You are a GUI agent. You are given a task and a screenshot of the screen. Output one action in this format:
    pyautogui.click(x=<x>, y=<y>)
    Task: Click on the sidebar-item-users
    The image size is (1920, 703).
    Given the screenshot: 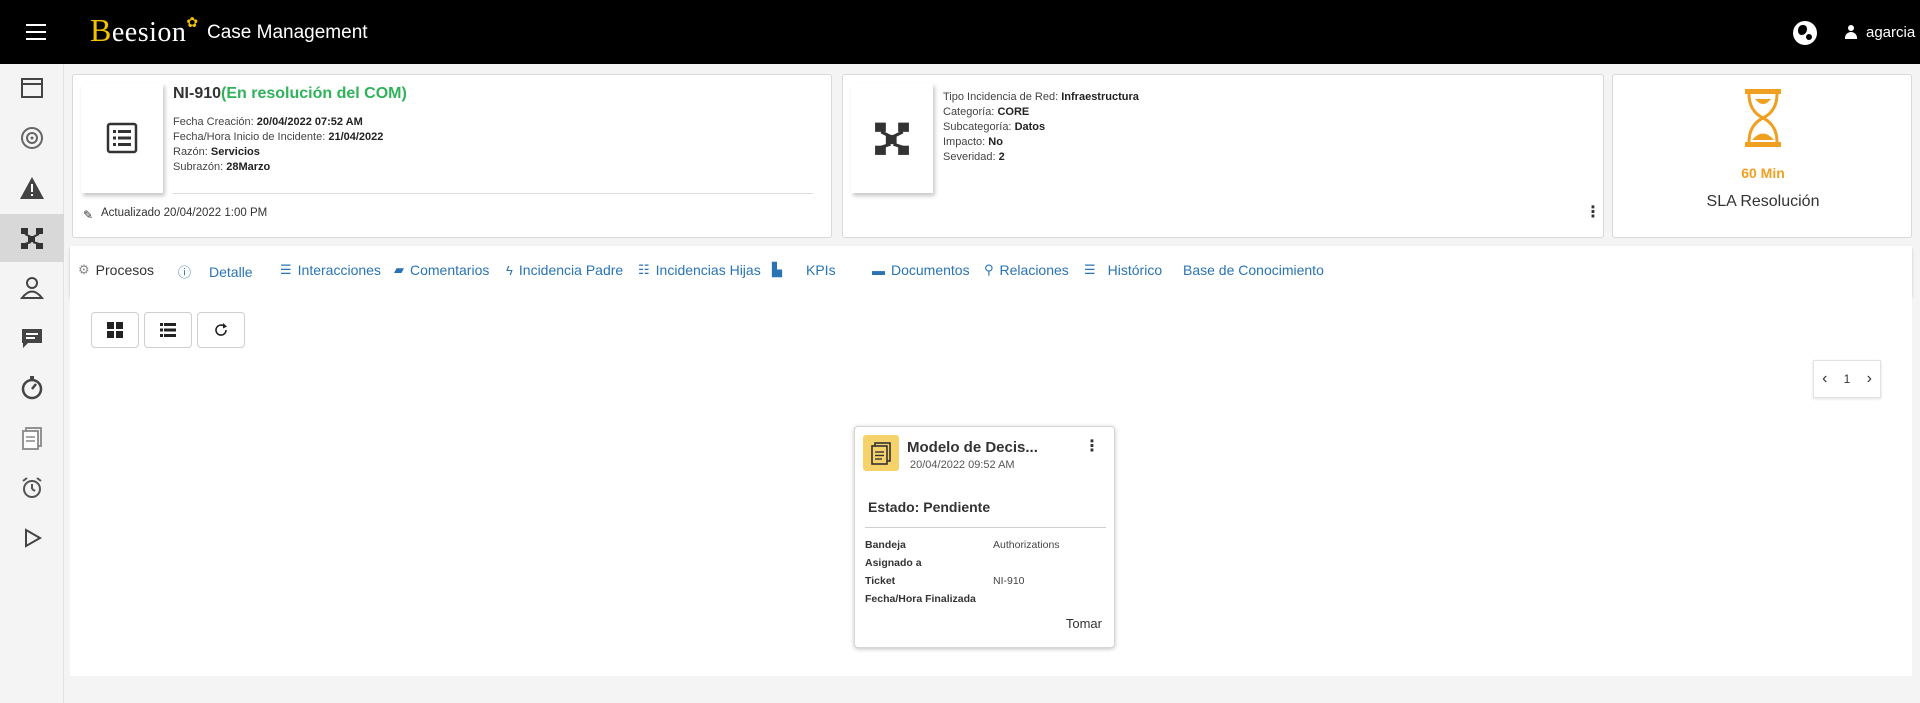 What is the action you would take?
    pyautogui.click(x=32, y=288)
    